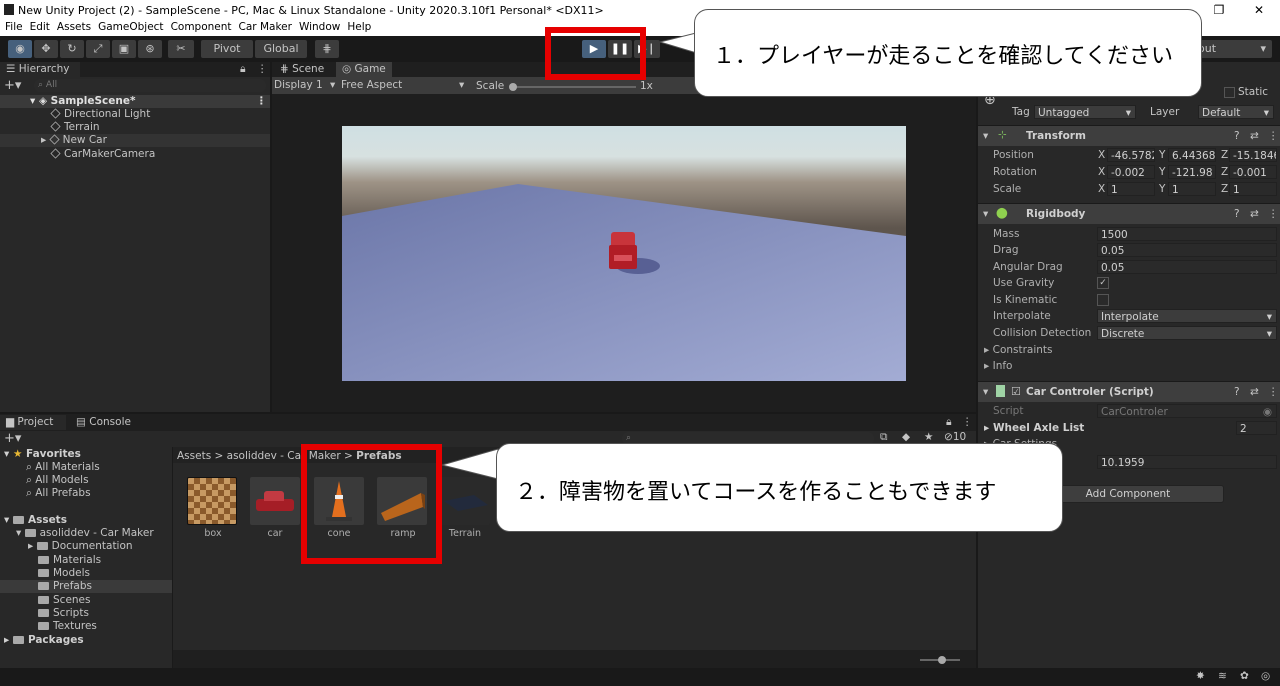 The height and width of the screenshot is (686, 1280). I want to click on position-x-field: -46.5782, so click(1131, 155).